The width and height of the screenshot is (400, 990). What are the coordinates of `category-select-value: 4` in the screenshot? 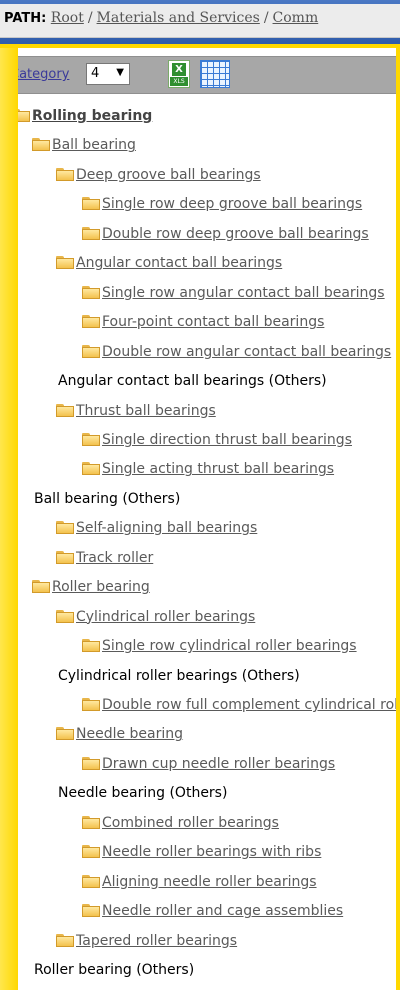 It's located at (95, 73).